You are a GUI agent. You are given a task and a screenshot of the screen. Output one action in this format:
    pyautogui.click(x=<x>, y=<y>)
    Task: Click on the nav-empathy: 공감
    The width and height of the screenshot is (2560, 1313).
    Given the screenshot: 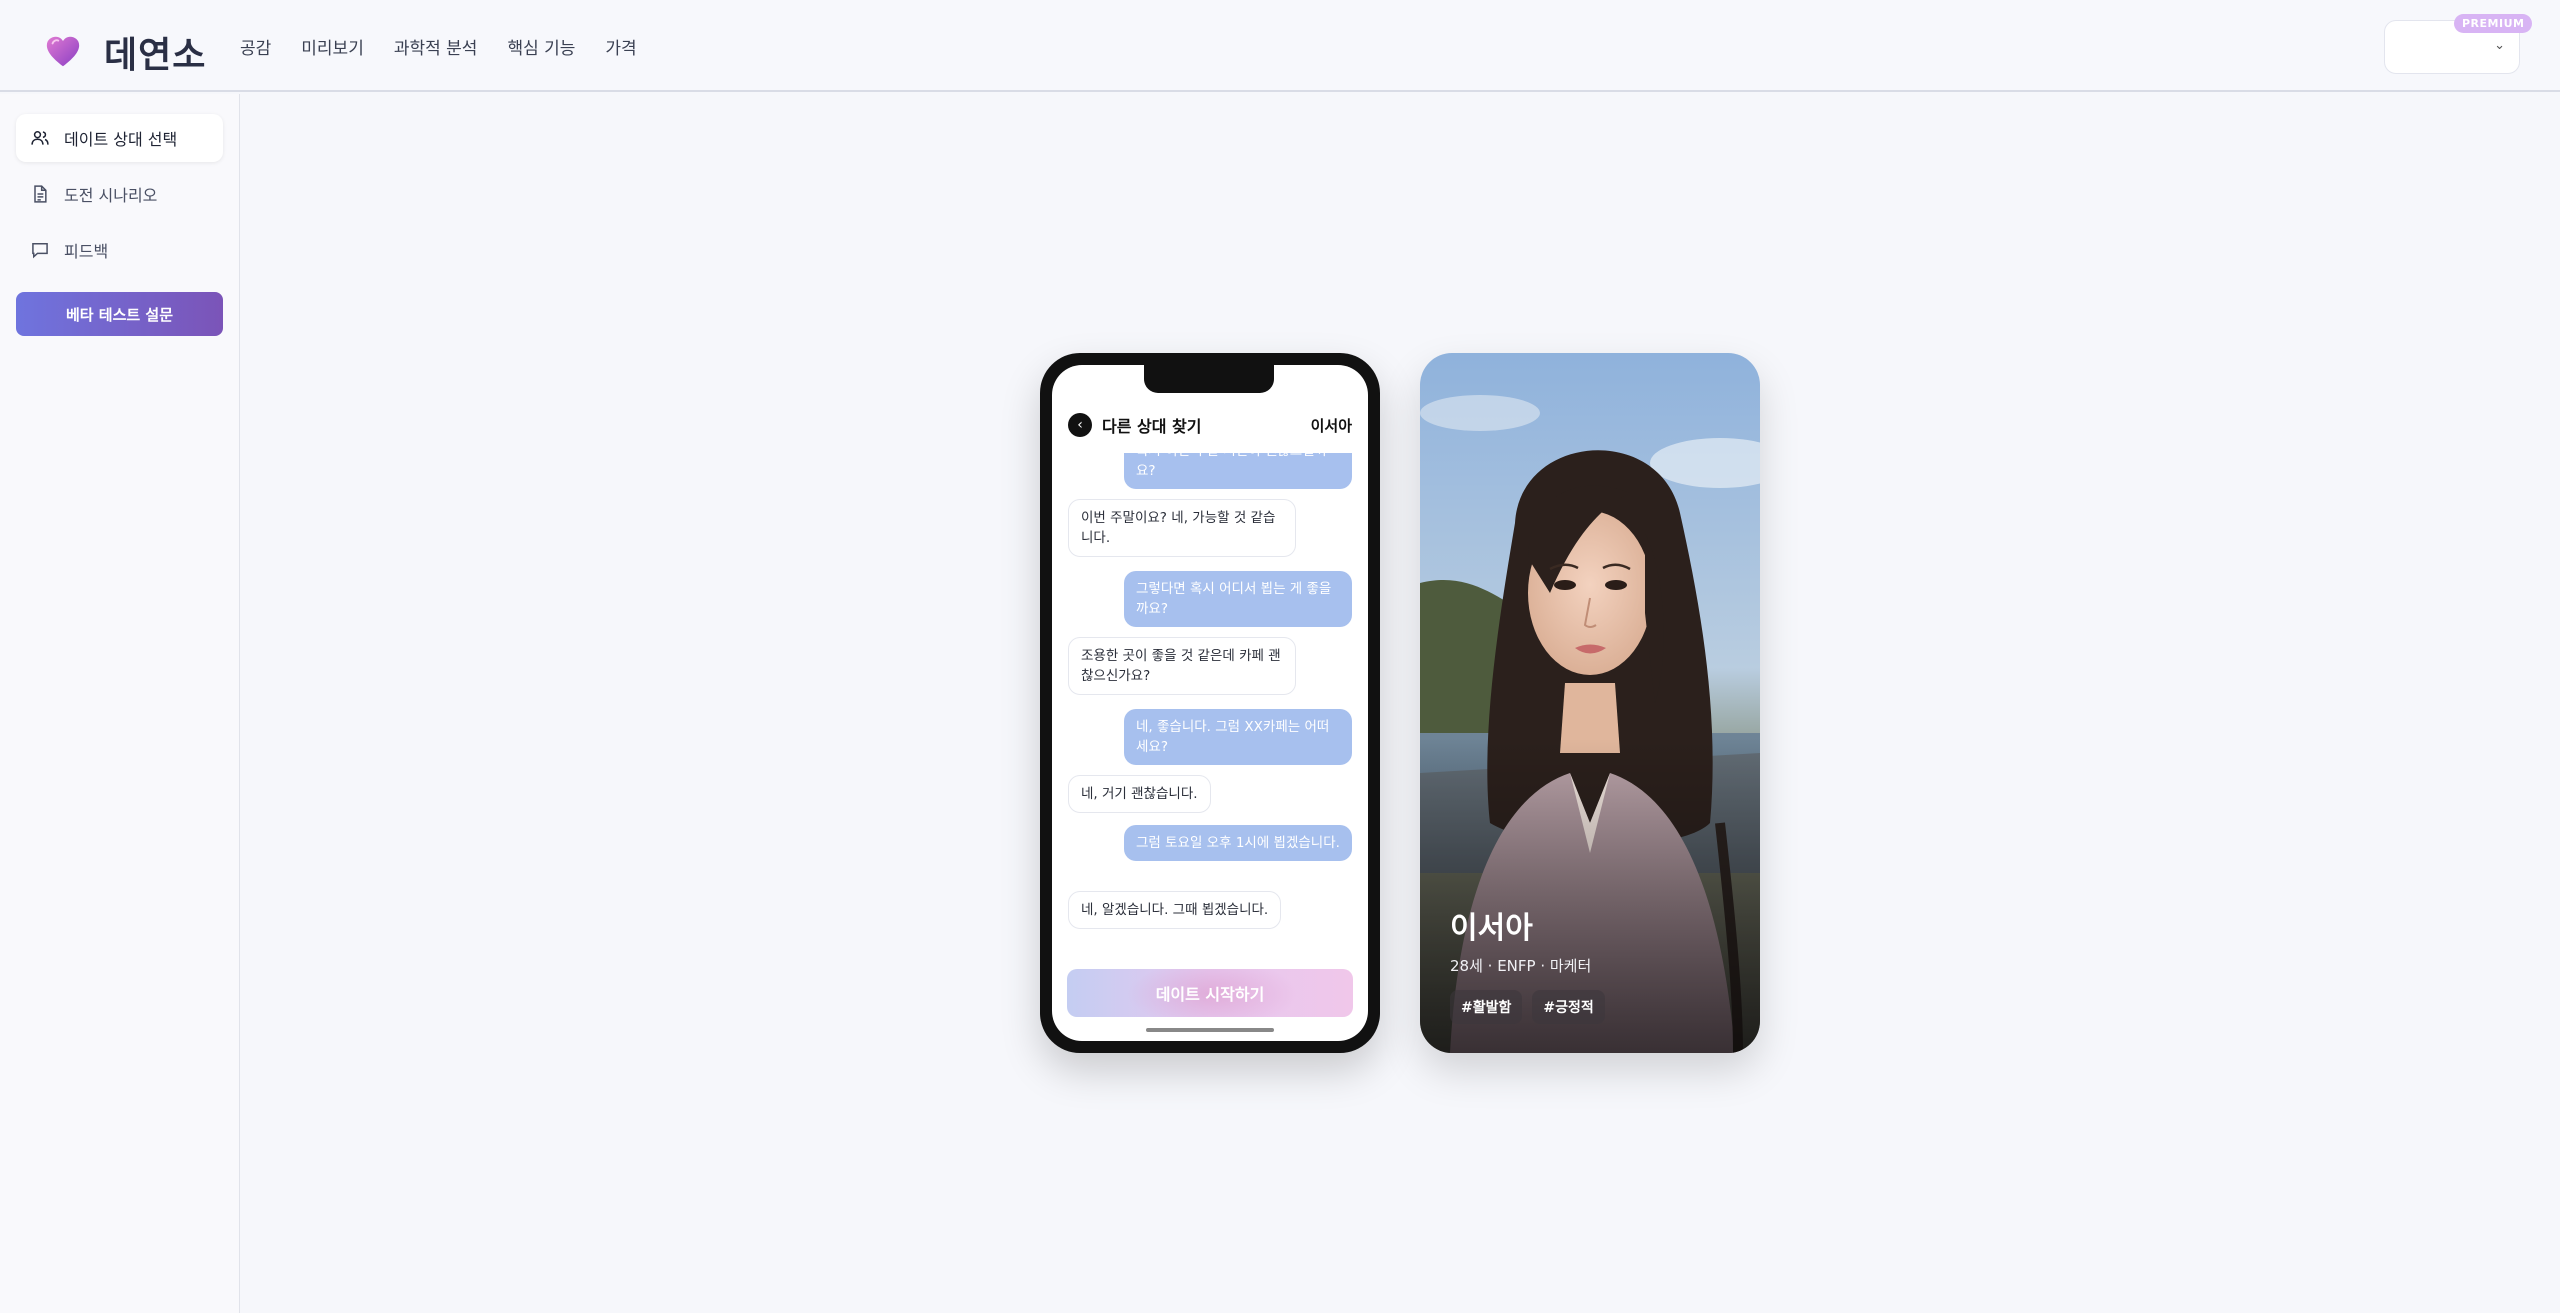 What is the action you would take?
    pyautogui.click(x=255, y=46)
    